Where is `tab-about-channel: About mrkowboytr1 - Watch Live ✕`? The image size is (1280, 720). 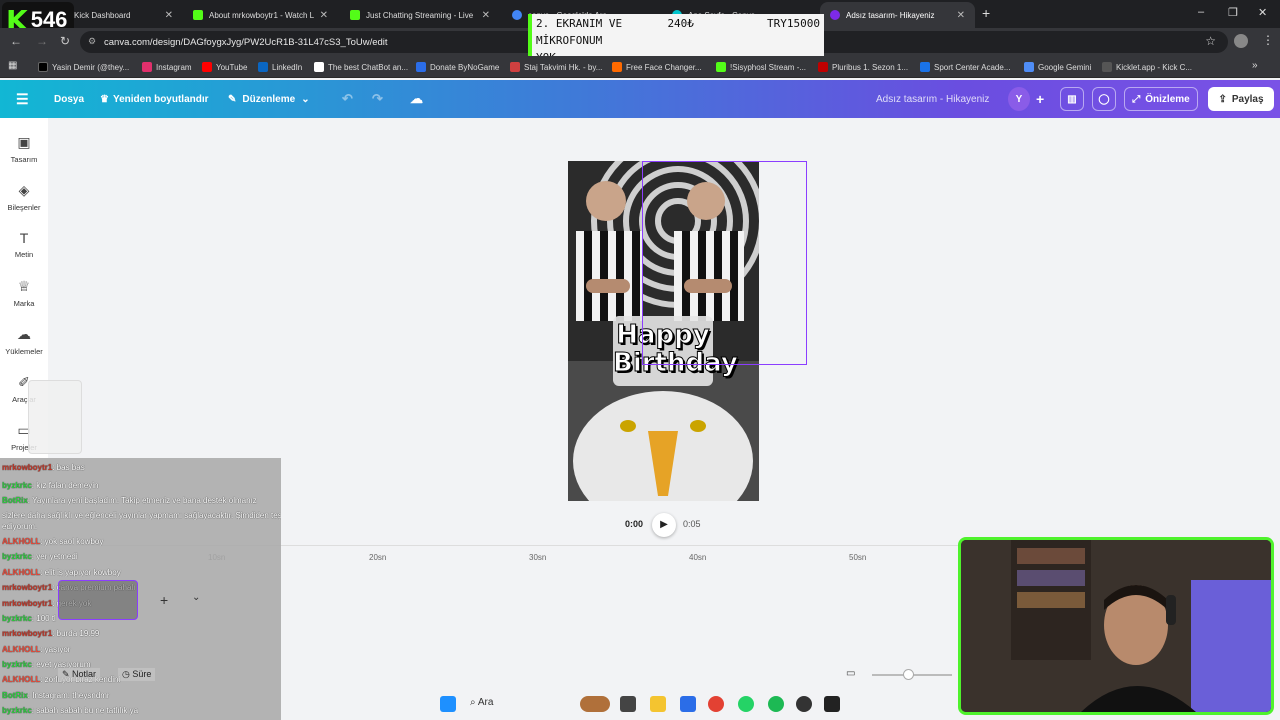
tab-about-channel: About mrkowboytr1 - Watch Live ✕ is located at coordinates (260, 15).